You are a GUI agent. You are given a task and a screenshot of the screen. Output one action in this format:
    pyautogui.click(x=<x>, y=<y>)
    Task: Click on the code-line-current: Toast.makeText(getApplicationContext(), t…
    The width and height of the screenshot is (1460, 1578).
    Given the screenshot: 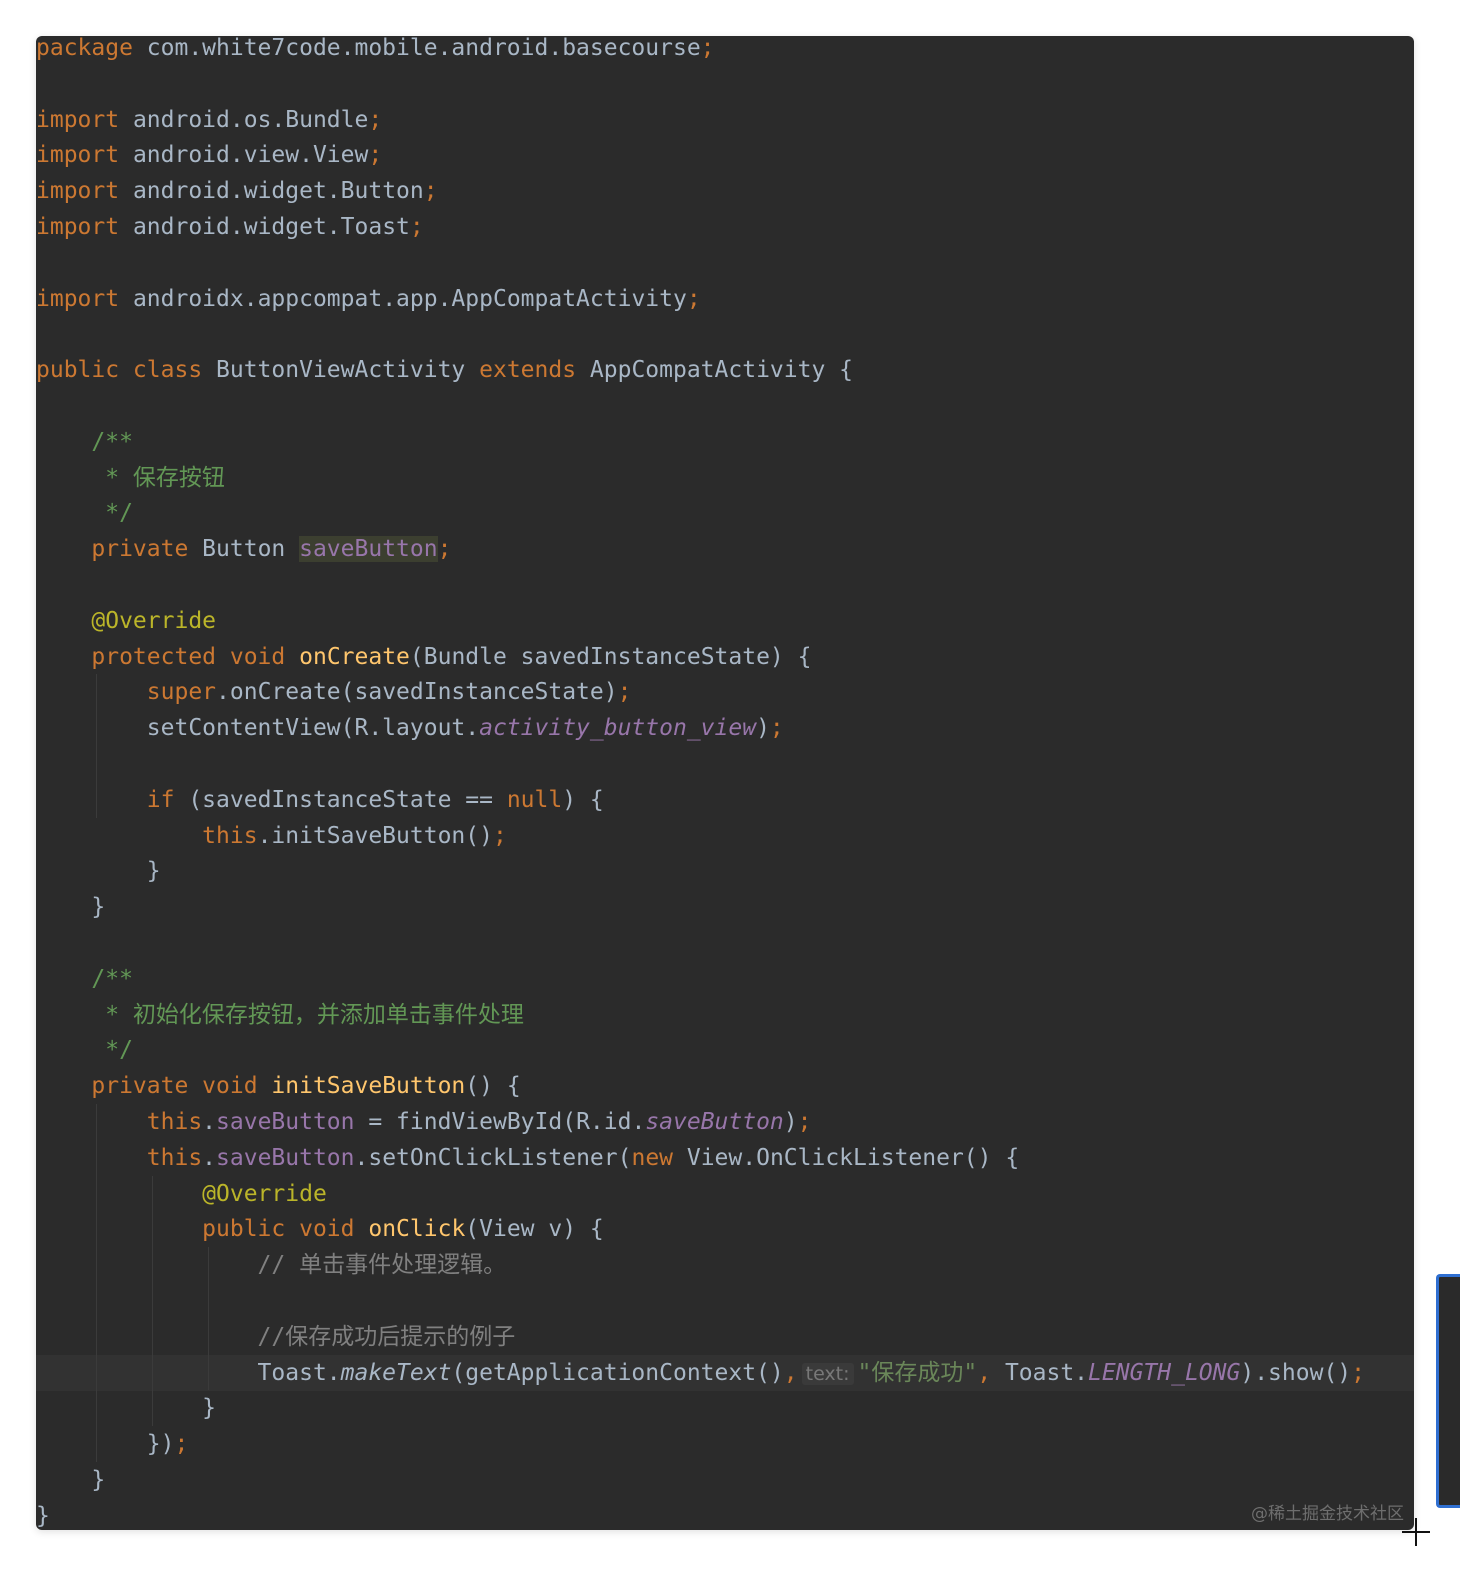 What is the action you would take?
    pyautogui.click(x=725, y=1372)
    